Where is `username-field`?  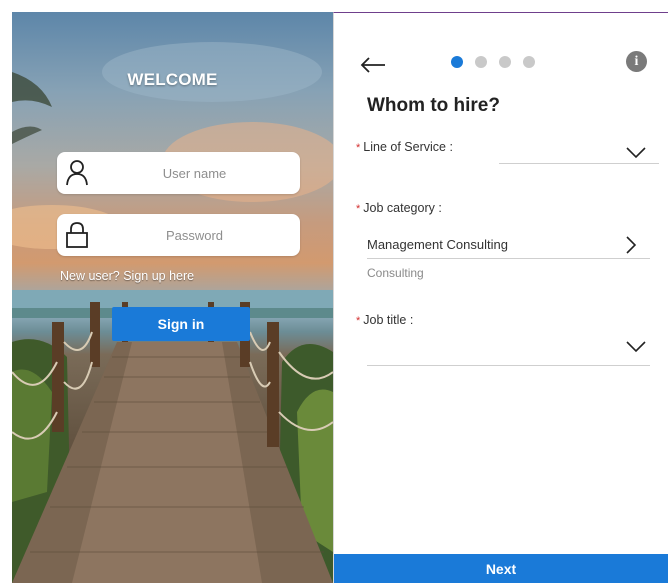 username-field is located at coordinates (178, 173).